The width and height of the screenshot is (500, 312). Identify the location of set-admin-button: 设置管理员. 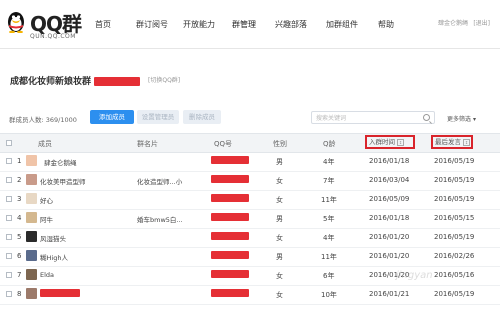
(158, 117).